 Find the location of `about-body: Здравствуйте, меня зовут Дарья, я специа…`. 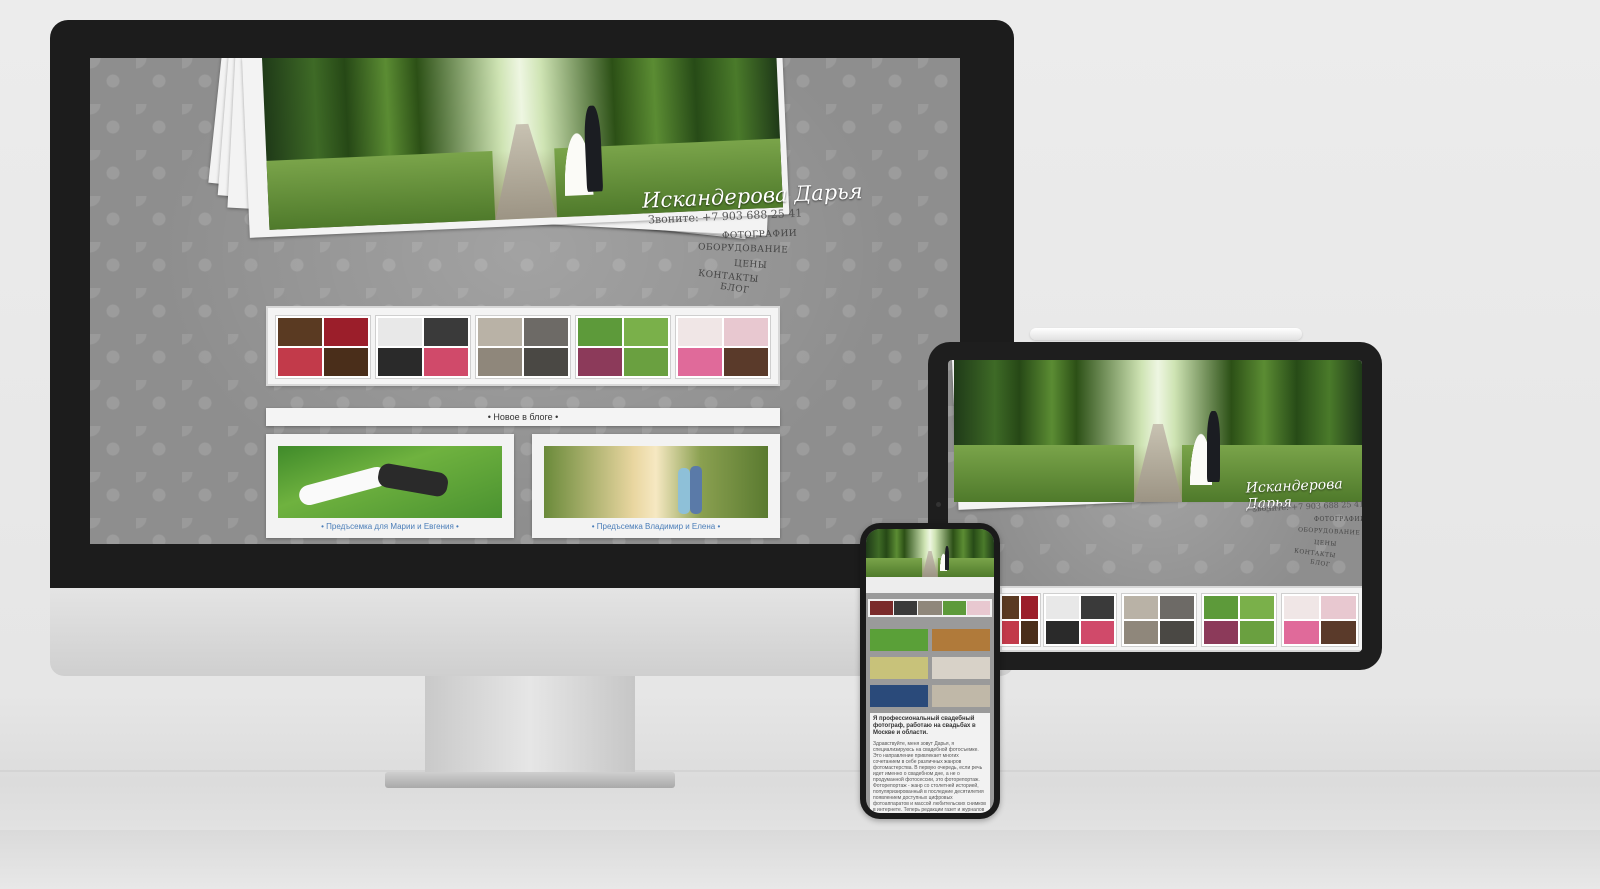

about-body: Здравствуйте, меня зовут Дарья, я специа… is located at coordinates (929, 777).